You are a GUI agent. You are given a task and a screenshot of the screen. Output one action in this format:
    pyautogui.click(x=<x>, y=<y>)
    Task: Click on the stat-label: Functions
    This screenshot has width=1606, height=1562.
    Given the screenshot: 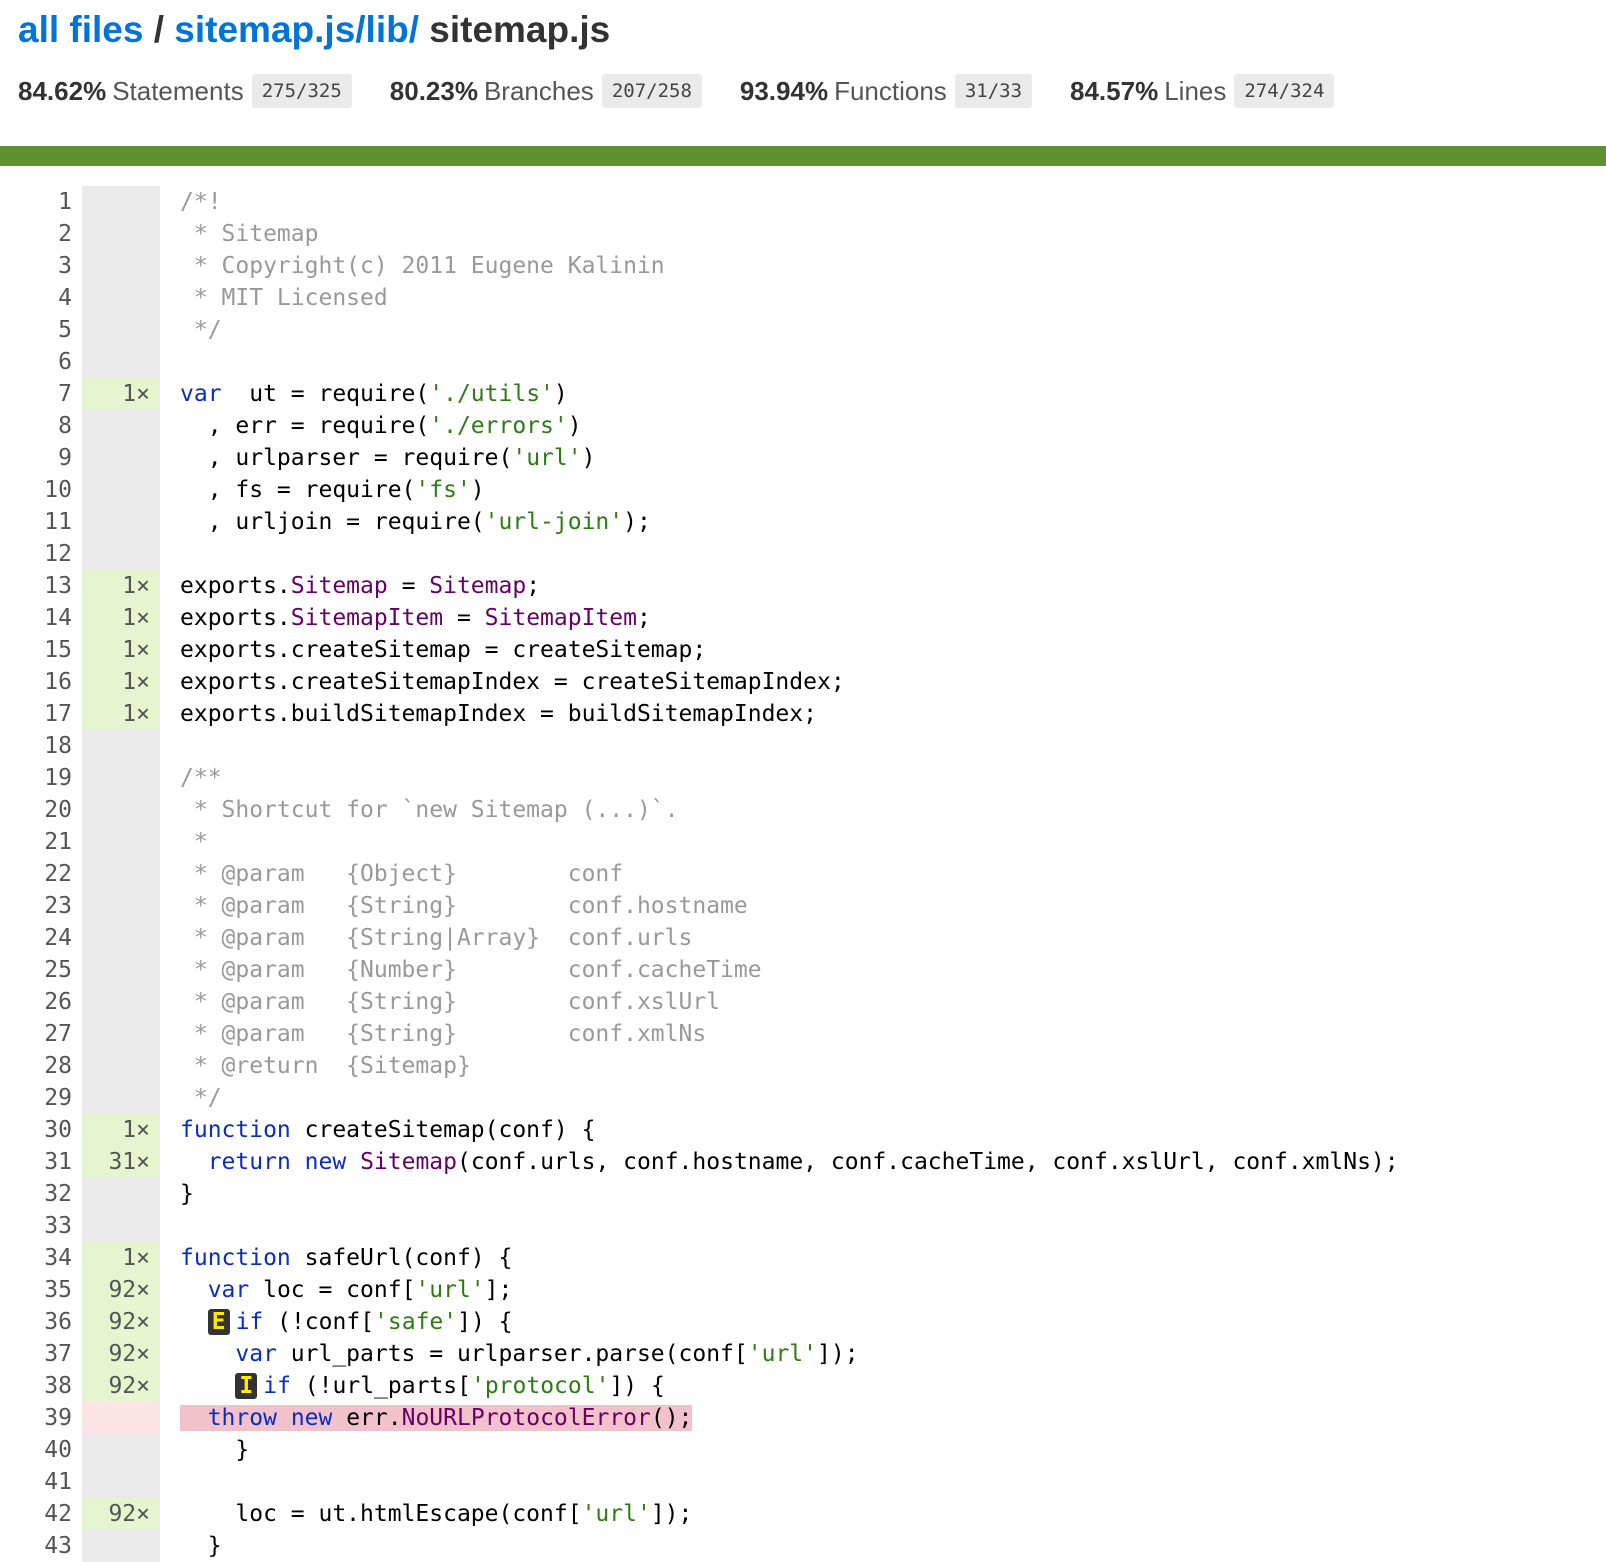 What is the action you would take?
    pyautogui.click(x=890, y=90)
    